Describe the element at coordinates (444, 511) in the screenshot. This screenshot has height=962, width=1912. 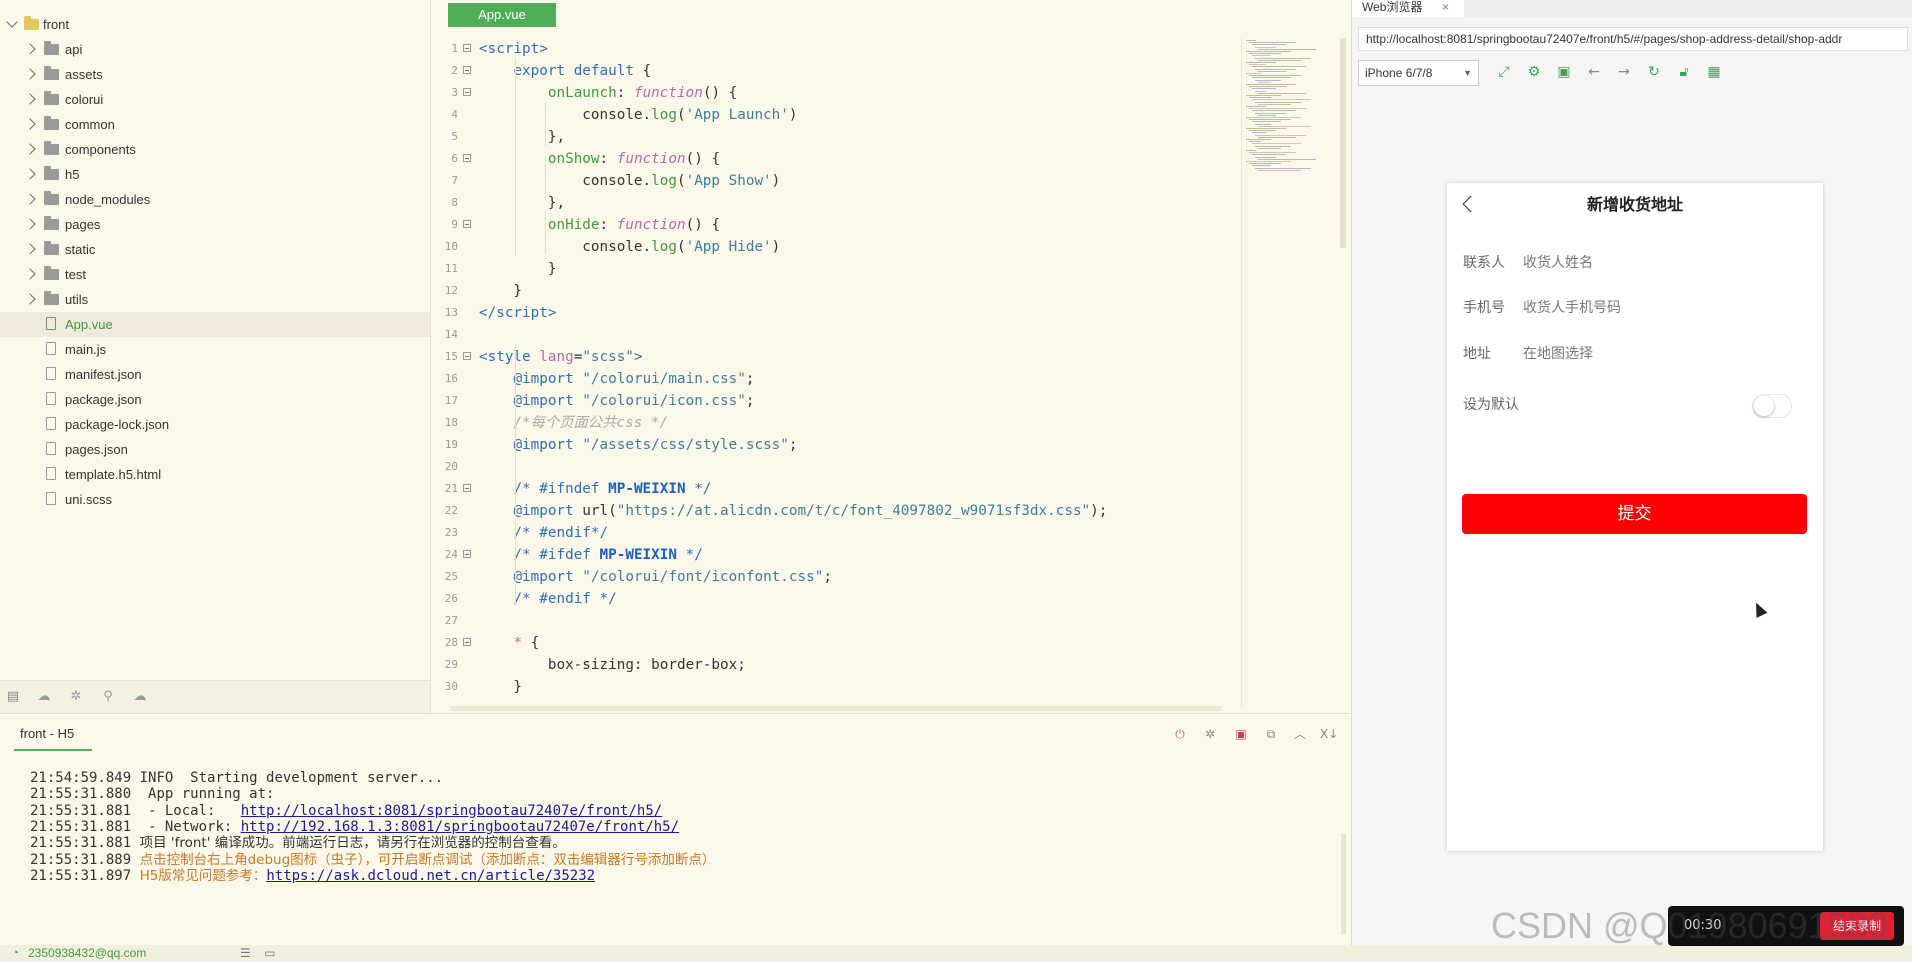
I see `line-number: 22` at that location.